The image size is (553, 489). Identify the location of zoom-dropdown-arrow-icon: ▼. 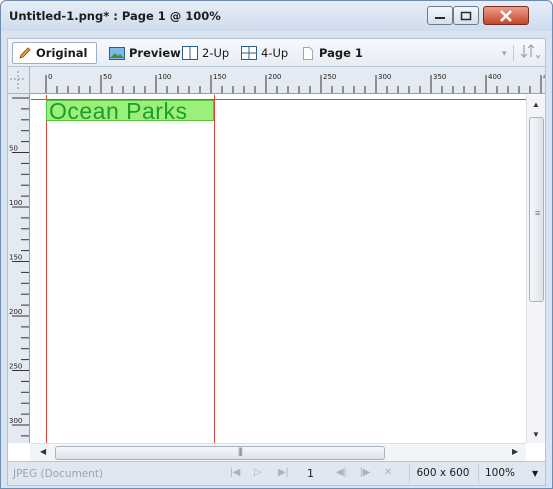
(535, 473).